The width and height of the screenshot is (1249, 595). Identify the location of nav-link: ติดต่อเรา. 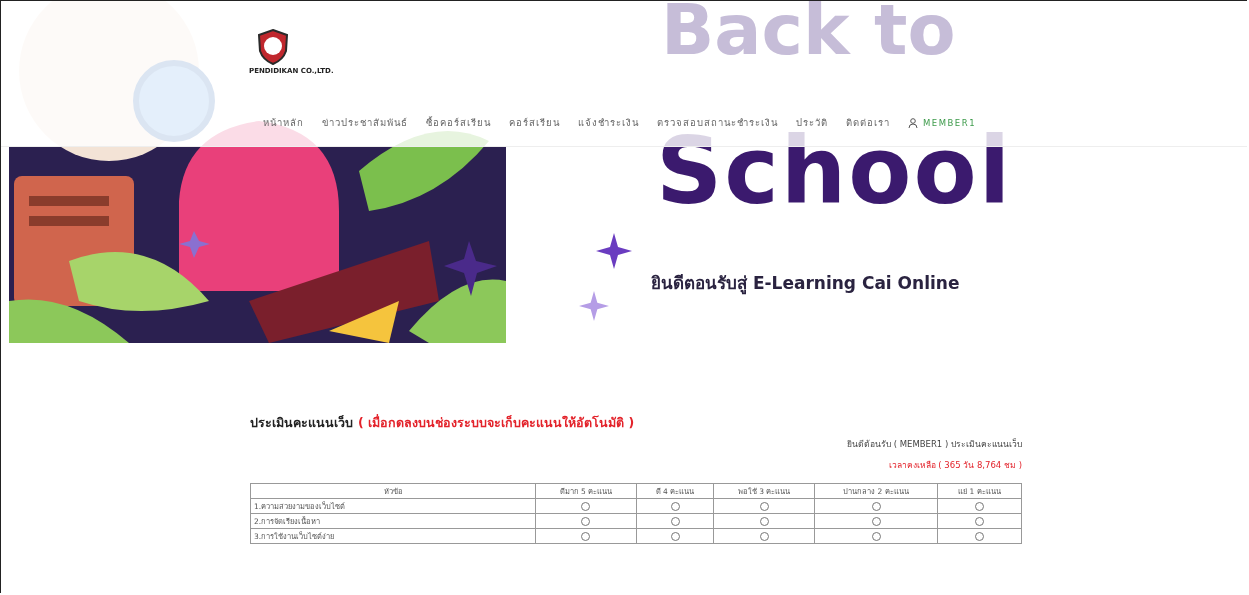
(868, 122).